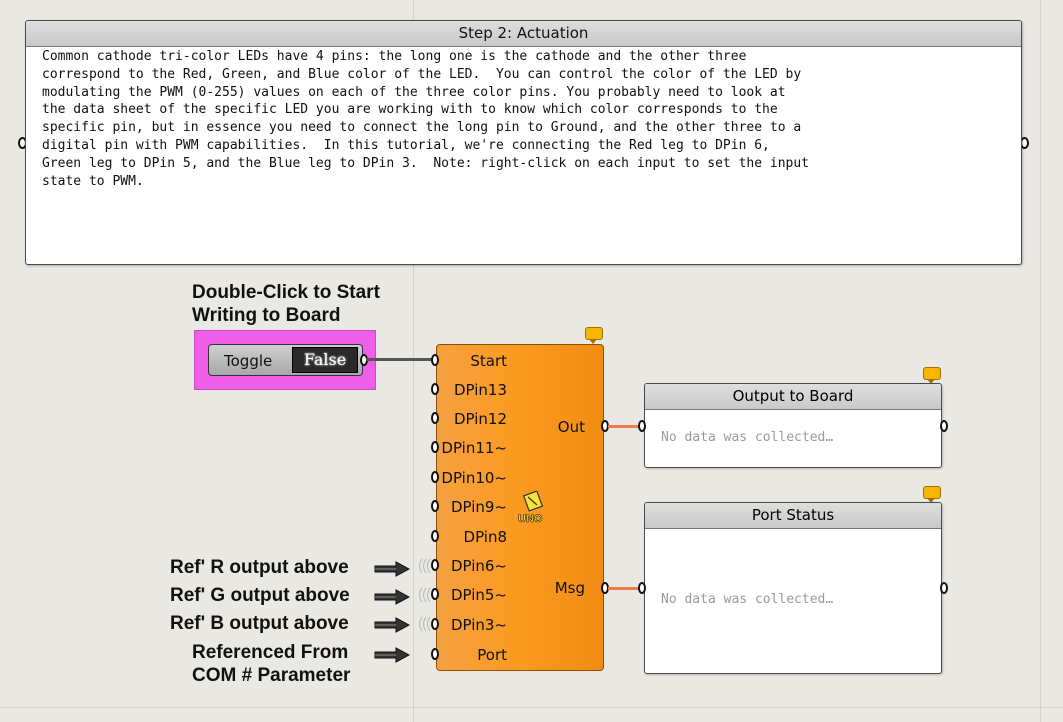  What do you see at coordinates (266, 315) in the screenshot?
I see `start-label-line2: Writing to Board` at bounding box center [266, 315].